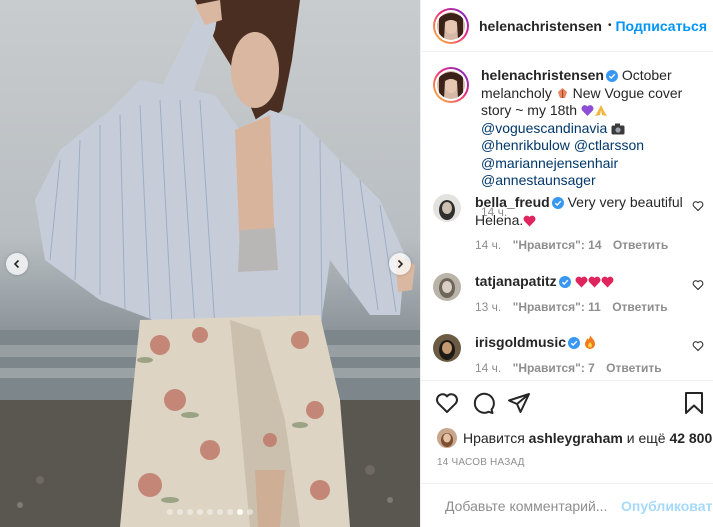 Image resolution: width=713 pixels, height=527 pixels. Describe the element at coordinates (661, 26) in the screenshot. I see `follow-button: Подписаться` at that location.